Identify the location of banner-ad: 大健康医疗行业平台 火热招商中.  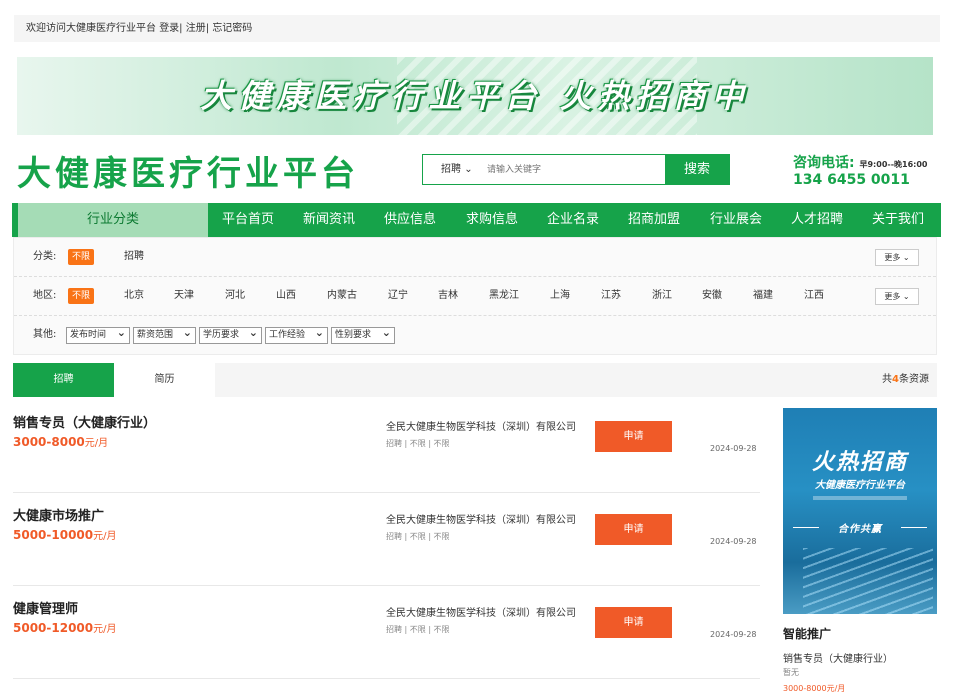
(475, 96).